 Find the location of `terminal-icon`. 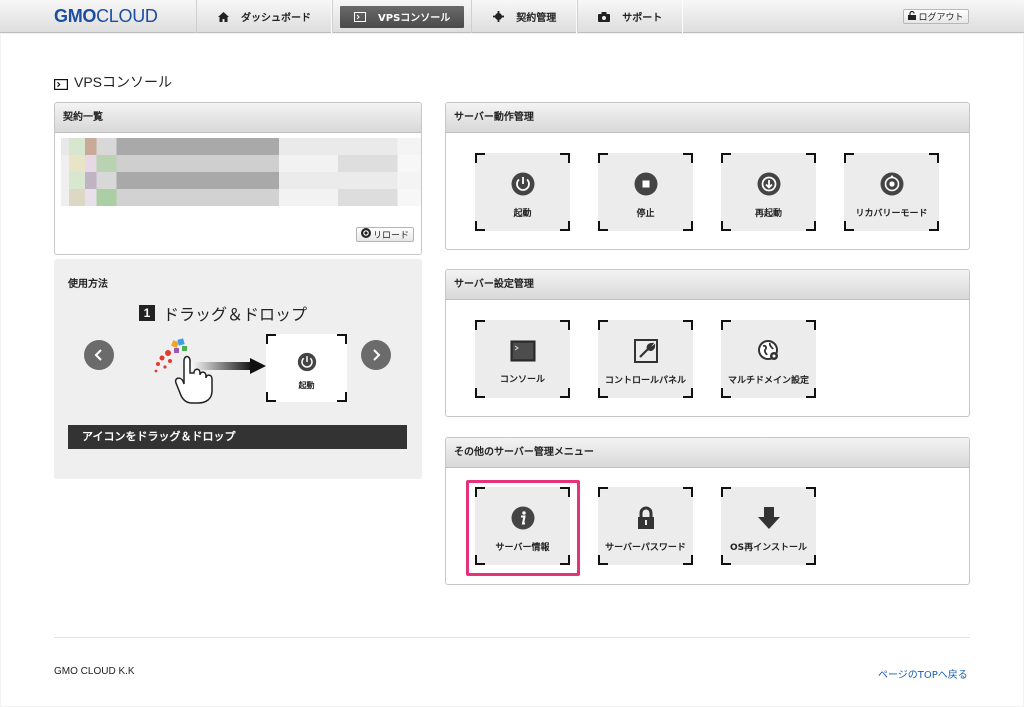

terminal-icon is located at coordinates (523, 351).